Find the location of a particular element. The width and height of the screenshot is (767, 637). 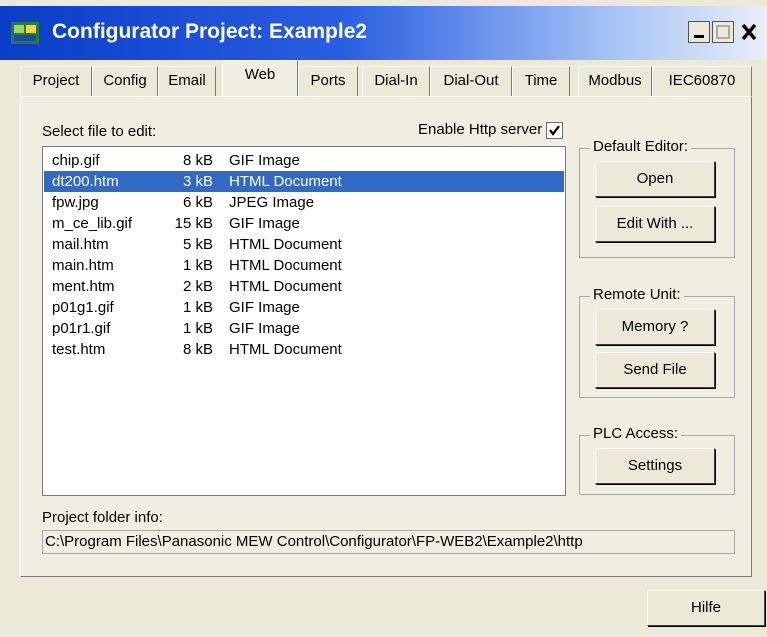

plc-access-title: PLC Access: is located at coordinates (636, 433).